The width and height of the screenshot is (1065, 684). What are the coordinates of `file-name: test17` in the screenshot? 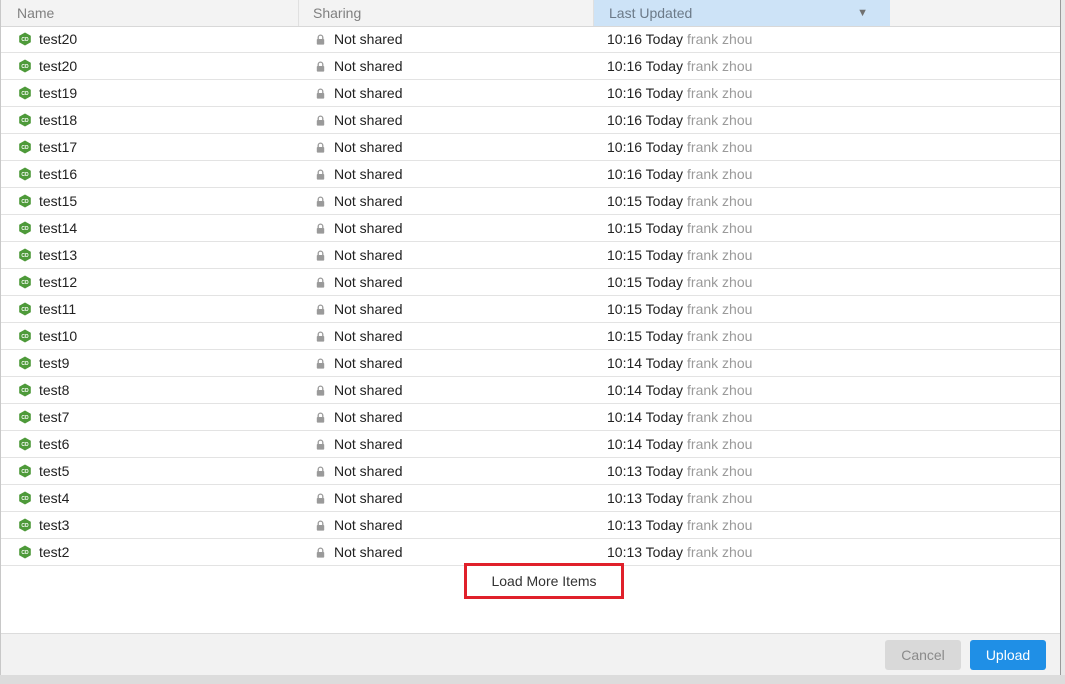 It's located at (58, 147).